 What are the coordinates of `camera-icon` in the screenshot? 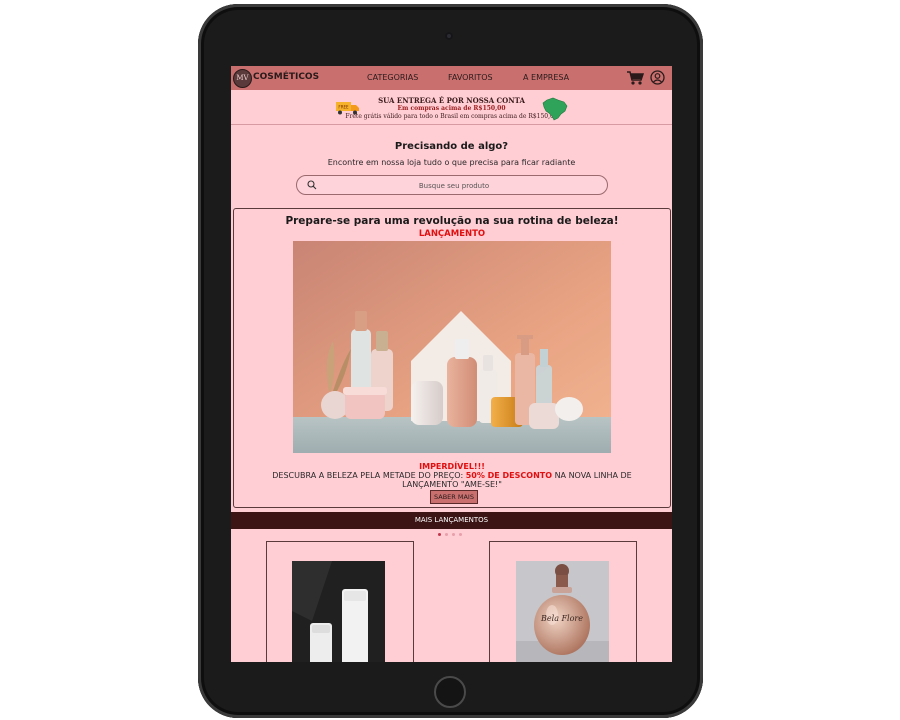 It's located at (449, 36).